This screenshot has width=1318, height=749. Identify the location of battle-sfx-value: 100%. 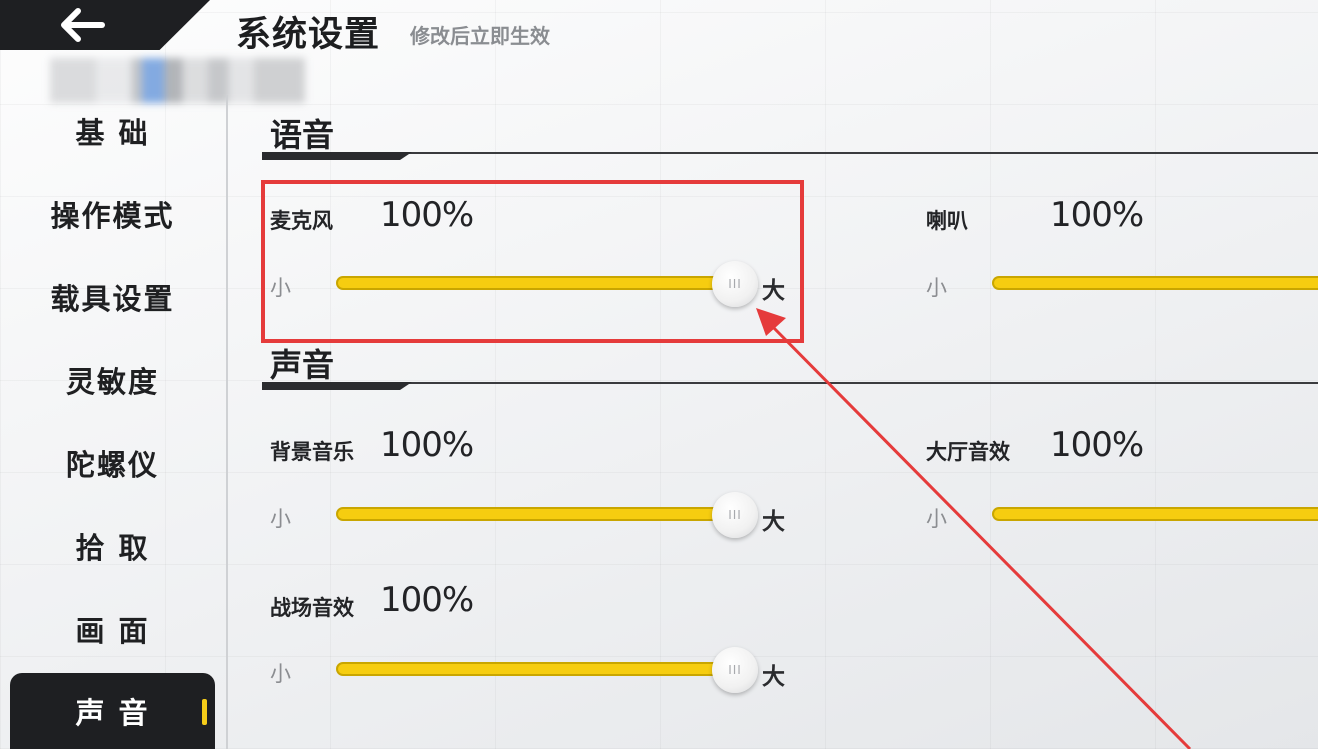
(427, 600).